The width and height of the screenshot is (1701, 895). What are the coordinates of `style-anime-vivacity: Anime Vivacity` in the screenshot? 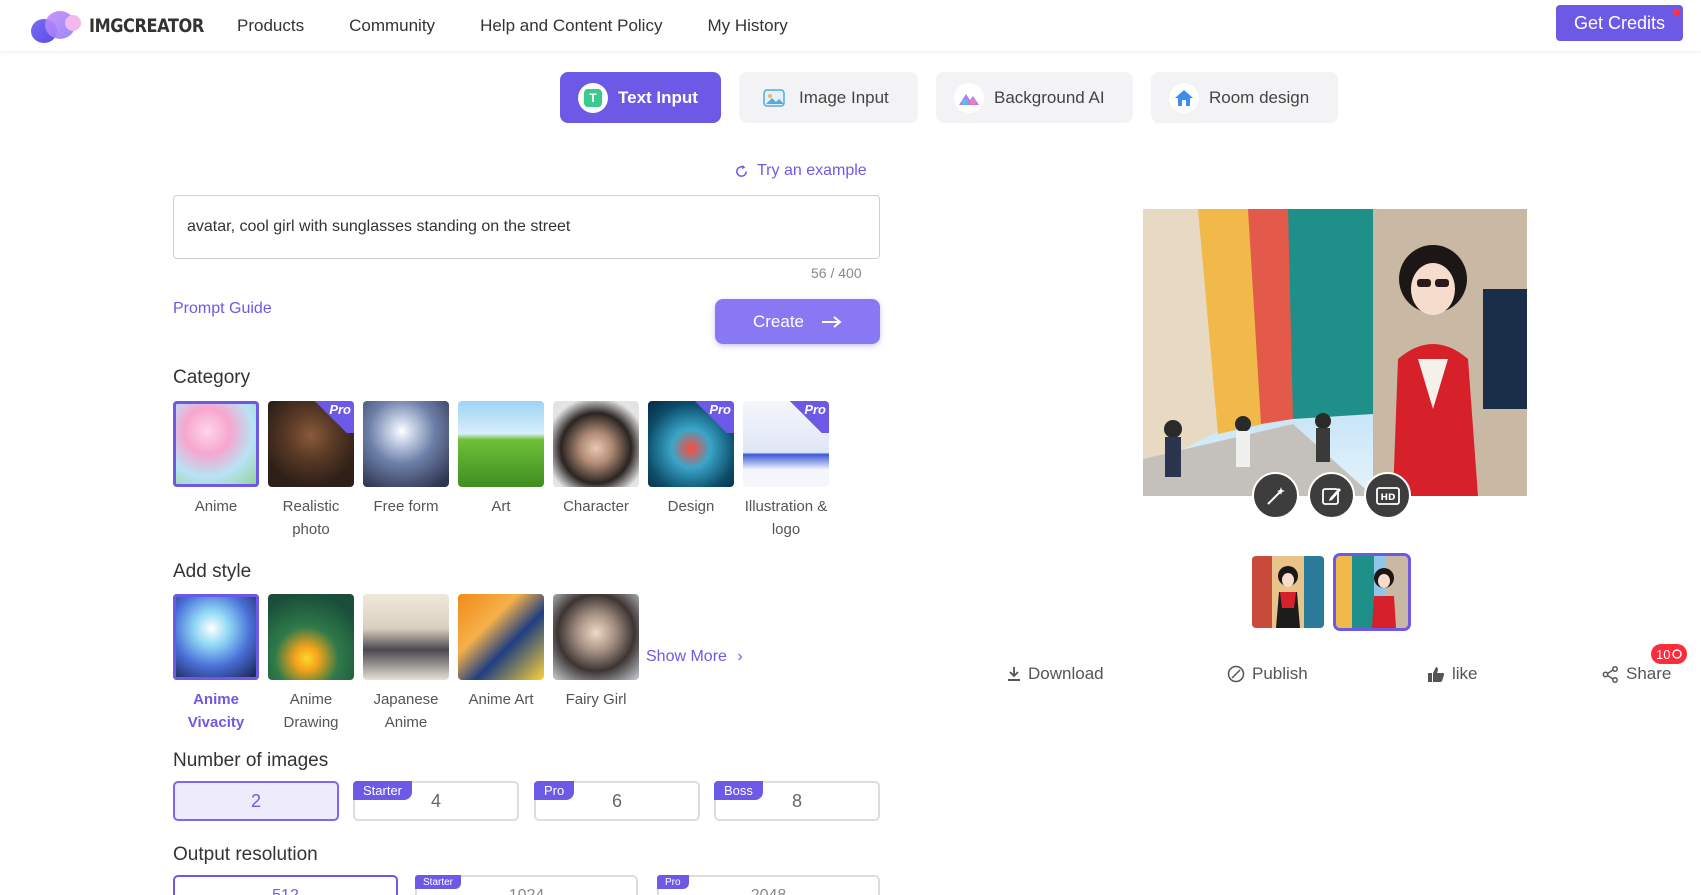 It's located at (216, 664).